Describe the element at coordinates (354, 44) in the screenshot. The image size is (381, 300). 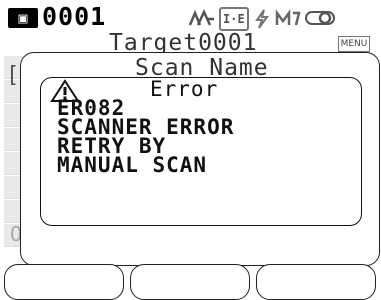
I see `menu-button: MENU` at that location.